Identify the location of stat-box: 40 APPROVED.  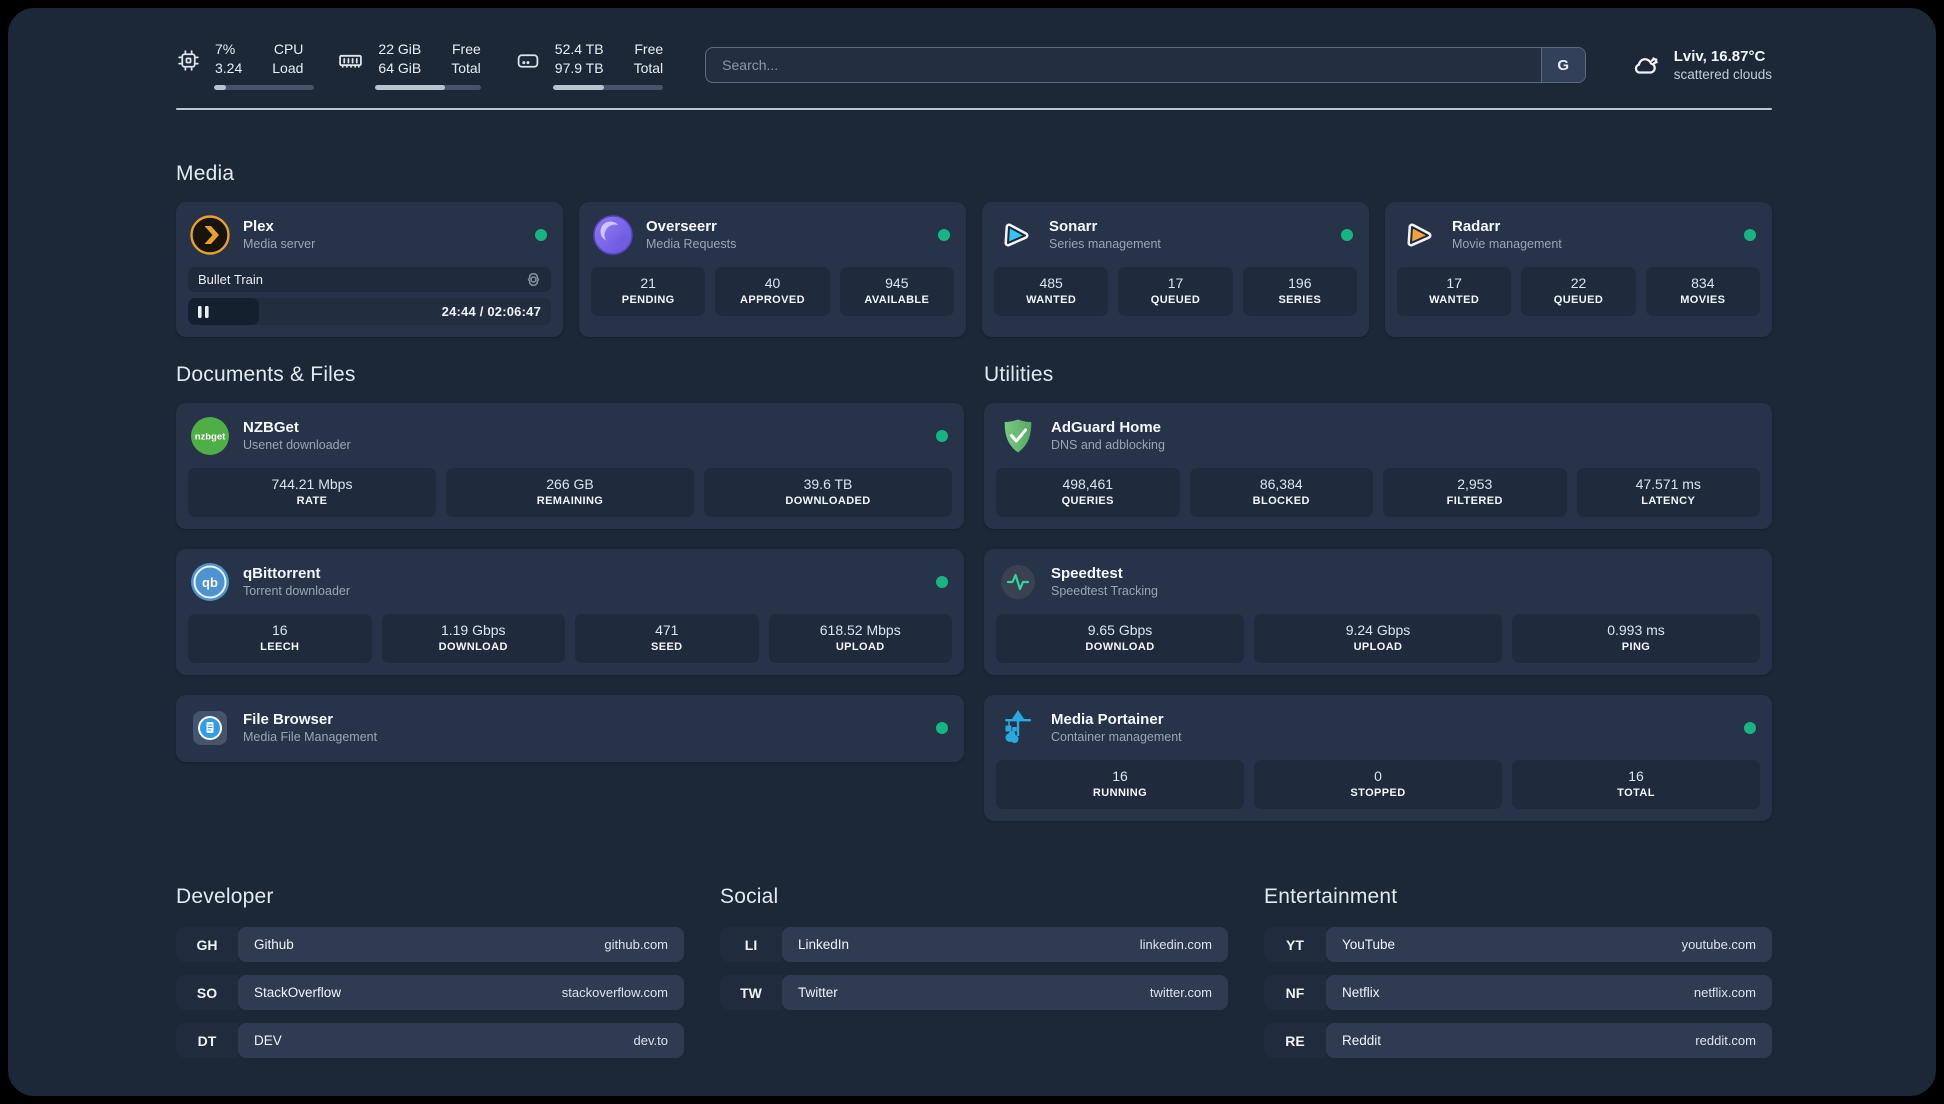
(772, 291).